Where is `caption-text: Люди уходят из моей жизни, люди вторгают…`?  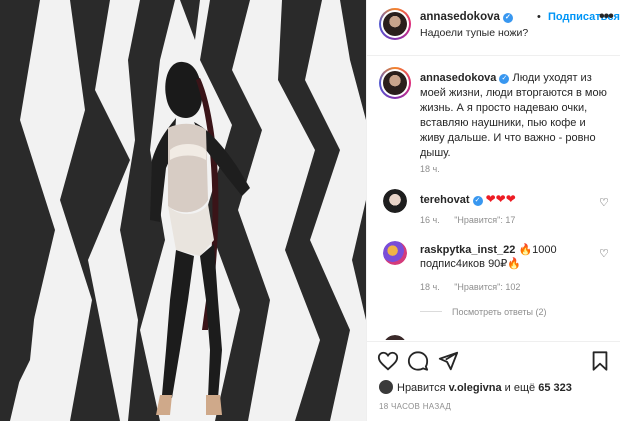
caption-text: Люди уходят из моей жизни, люди вторгают… is located at coordinates (513, 115).